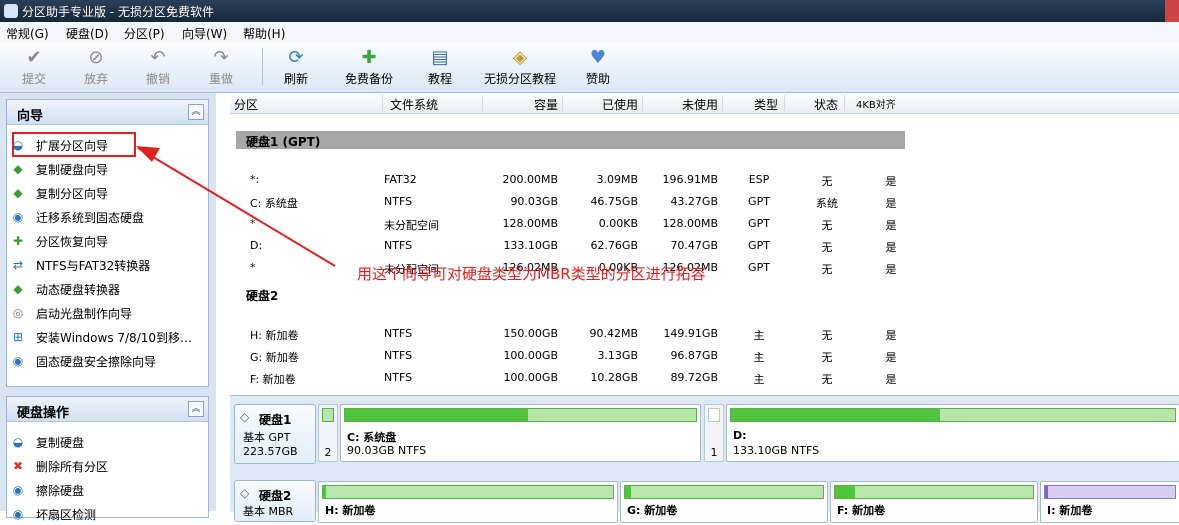 This screenshot has height=525, width=1179. I want to click on disk2-card: ◇ 硬盘2 基本 MBR, so click(275, 501).